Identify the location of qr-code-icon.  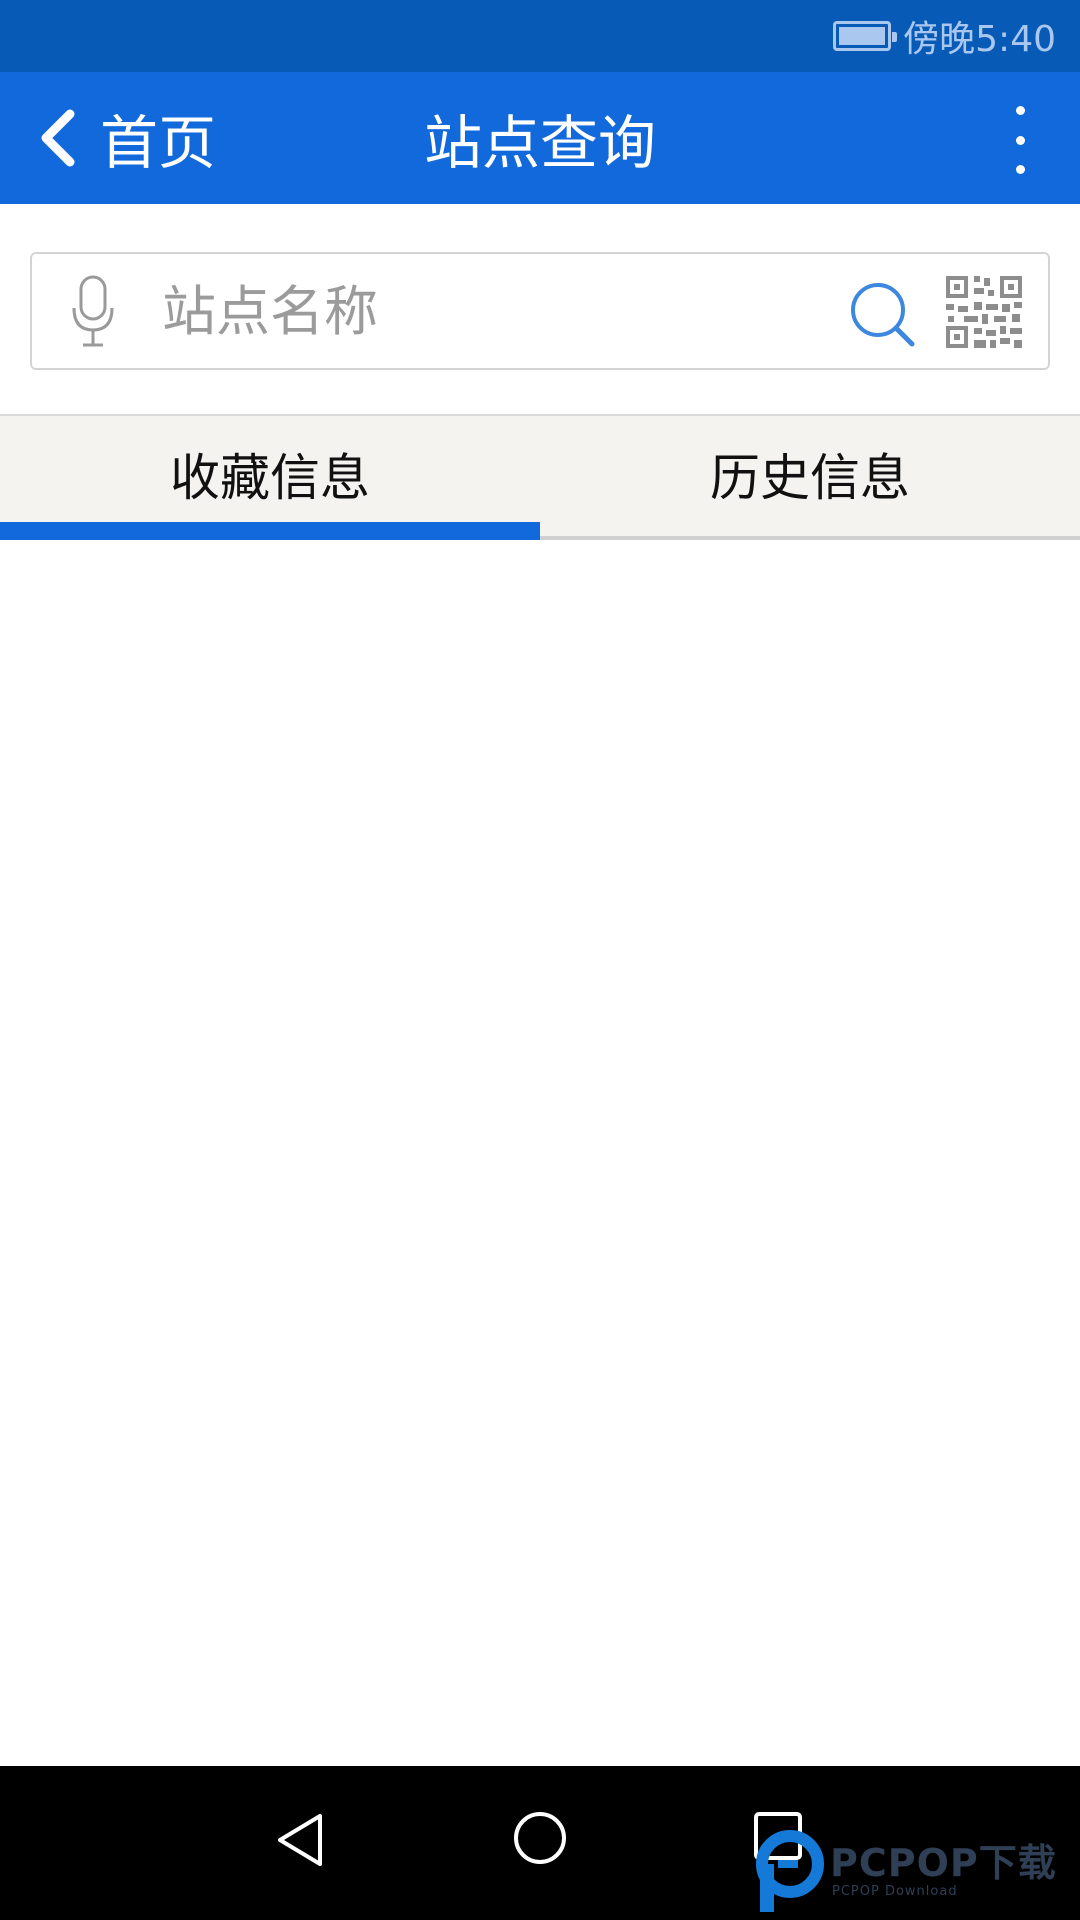
(984, 312).